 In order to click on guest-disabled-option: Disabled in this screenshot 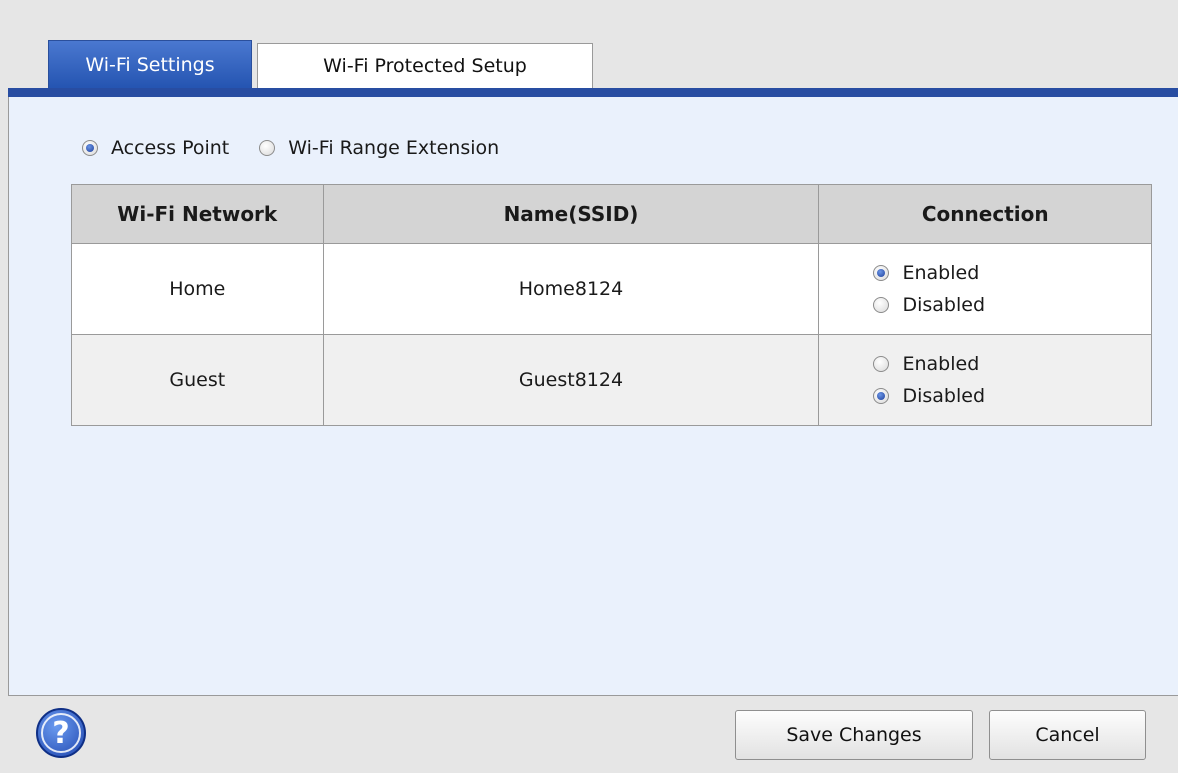, I will do `click(929, 396)`.